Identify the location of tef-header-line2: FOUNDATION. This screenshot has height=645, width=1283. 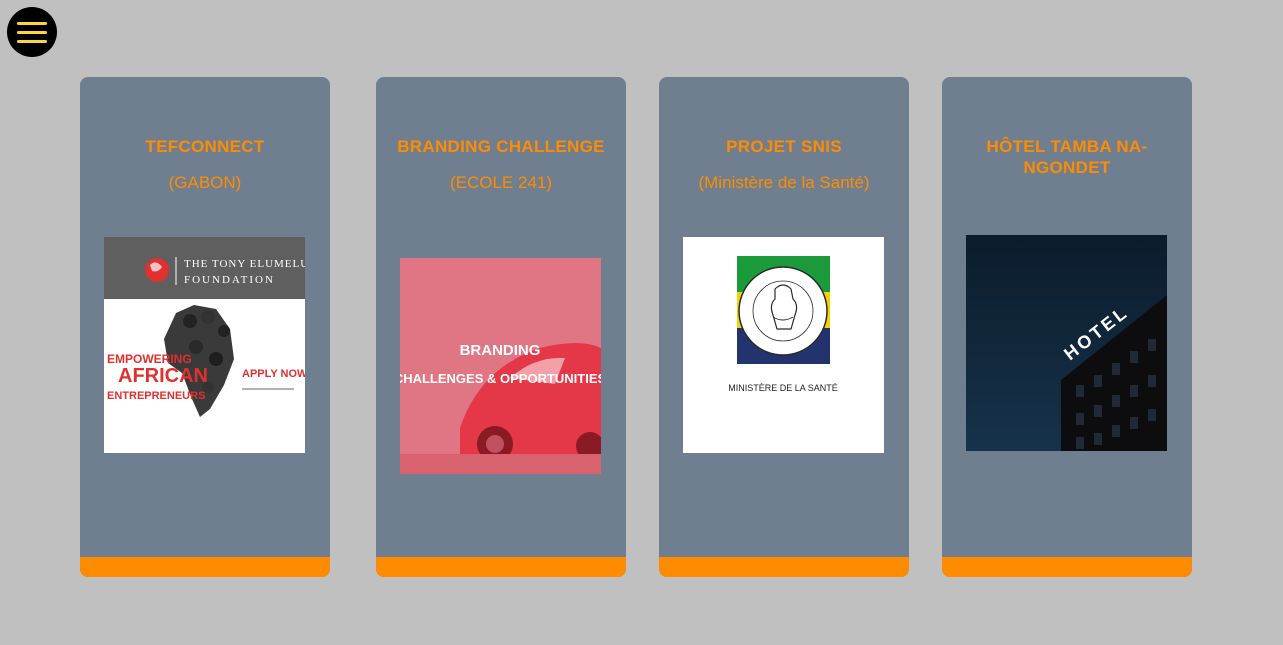
(229, 280).